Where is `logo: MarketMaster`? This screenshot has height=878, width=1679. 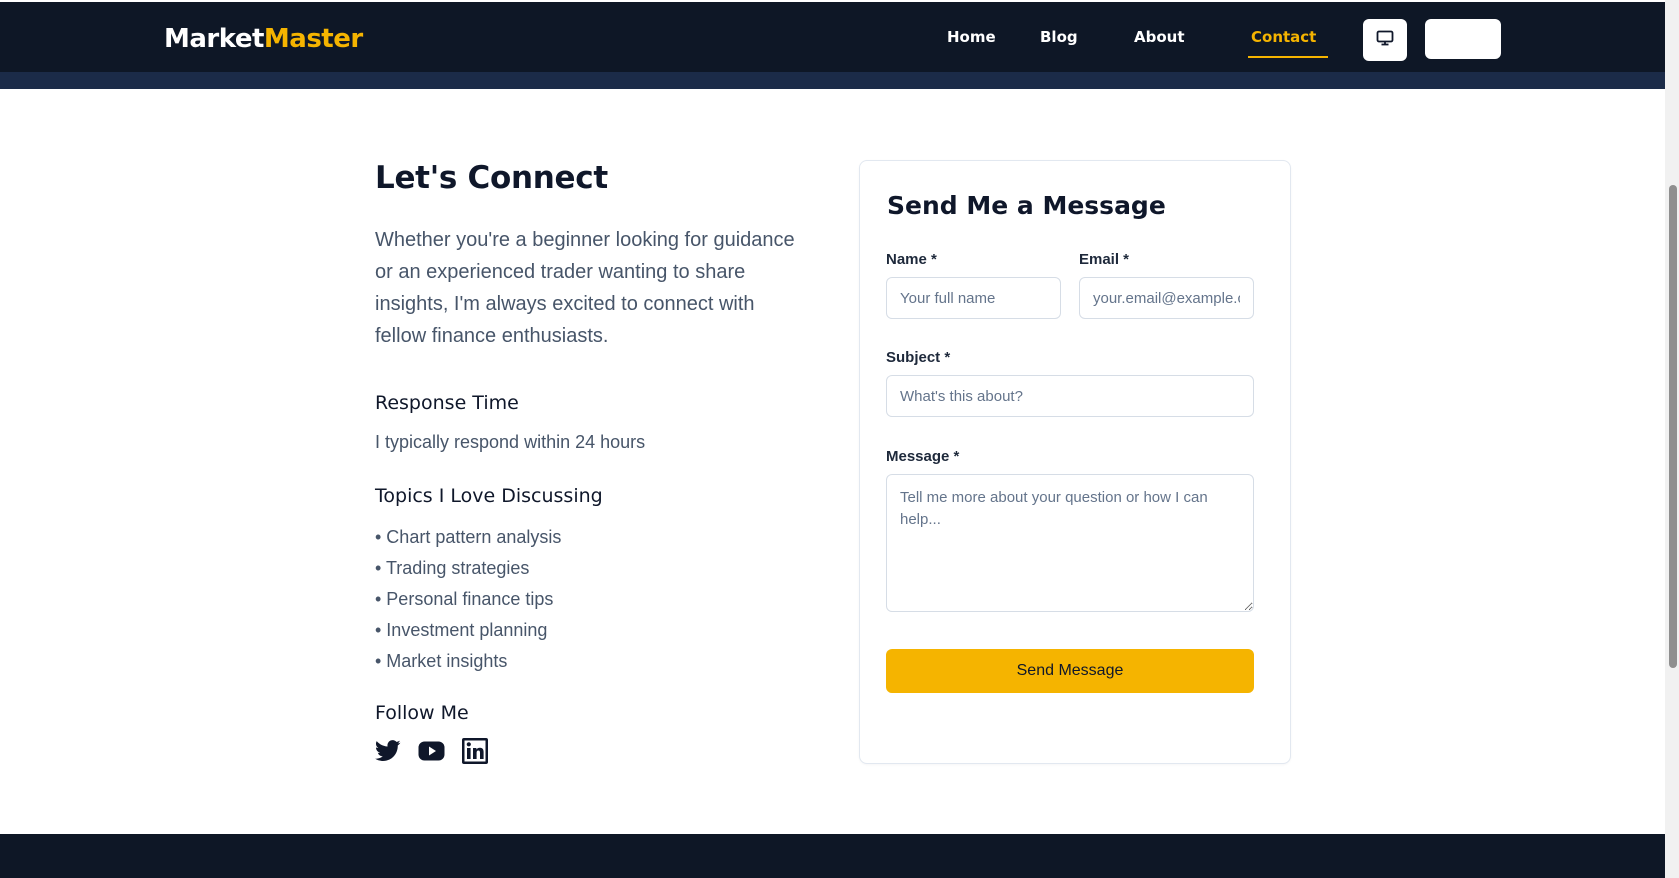
logo: MarketMaster is located at coordinates (263, 39).